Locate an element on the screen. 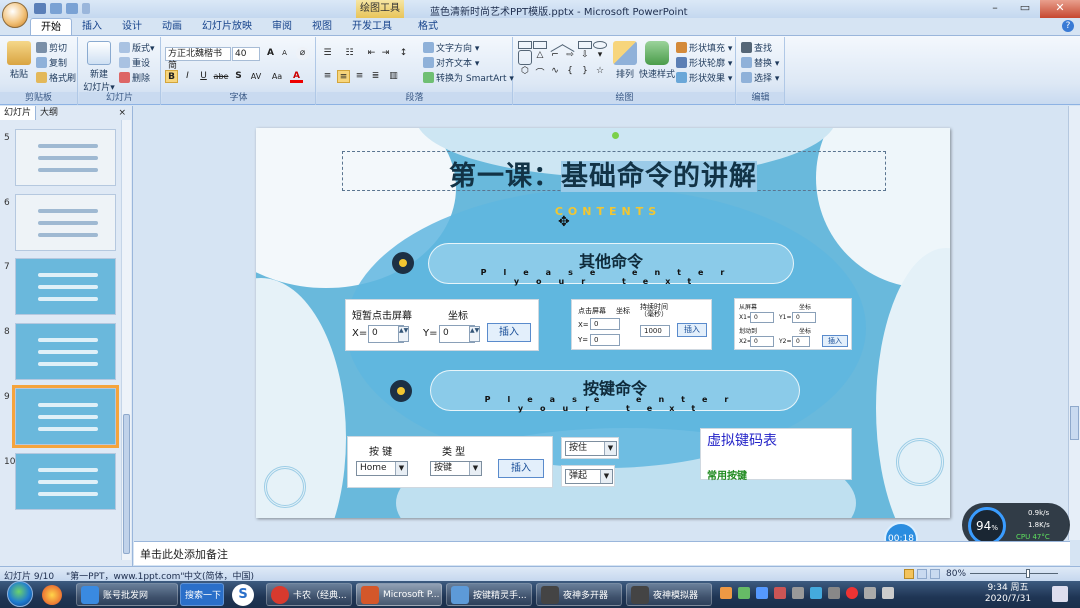 Image resolution: width=1080 pixels, height=608 pixels. rotate-handle is located at coordinates (615, 135).